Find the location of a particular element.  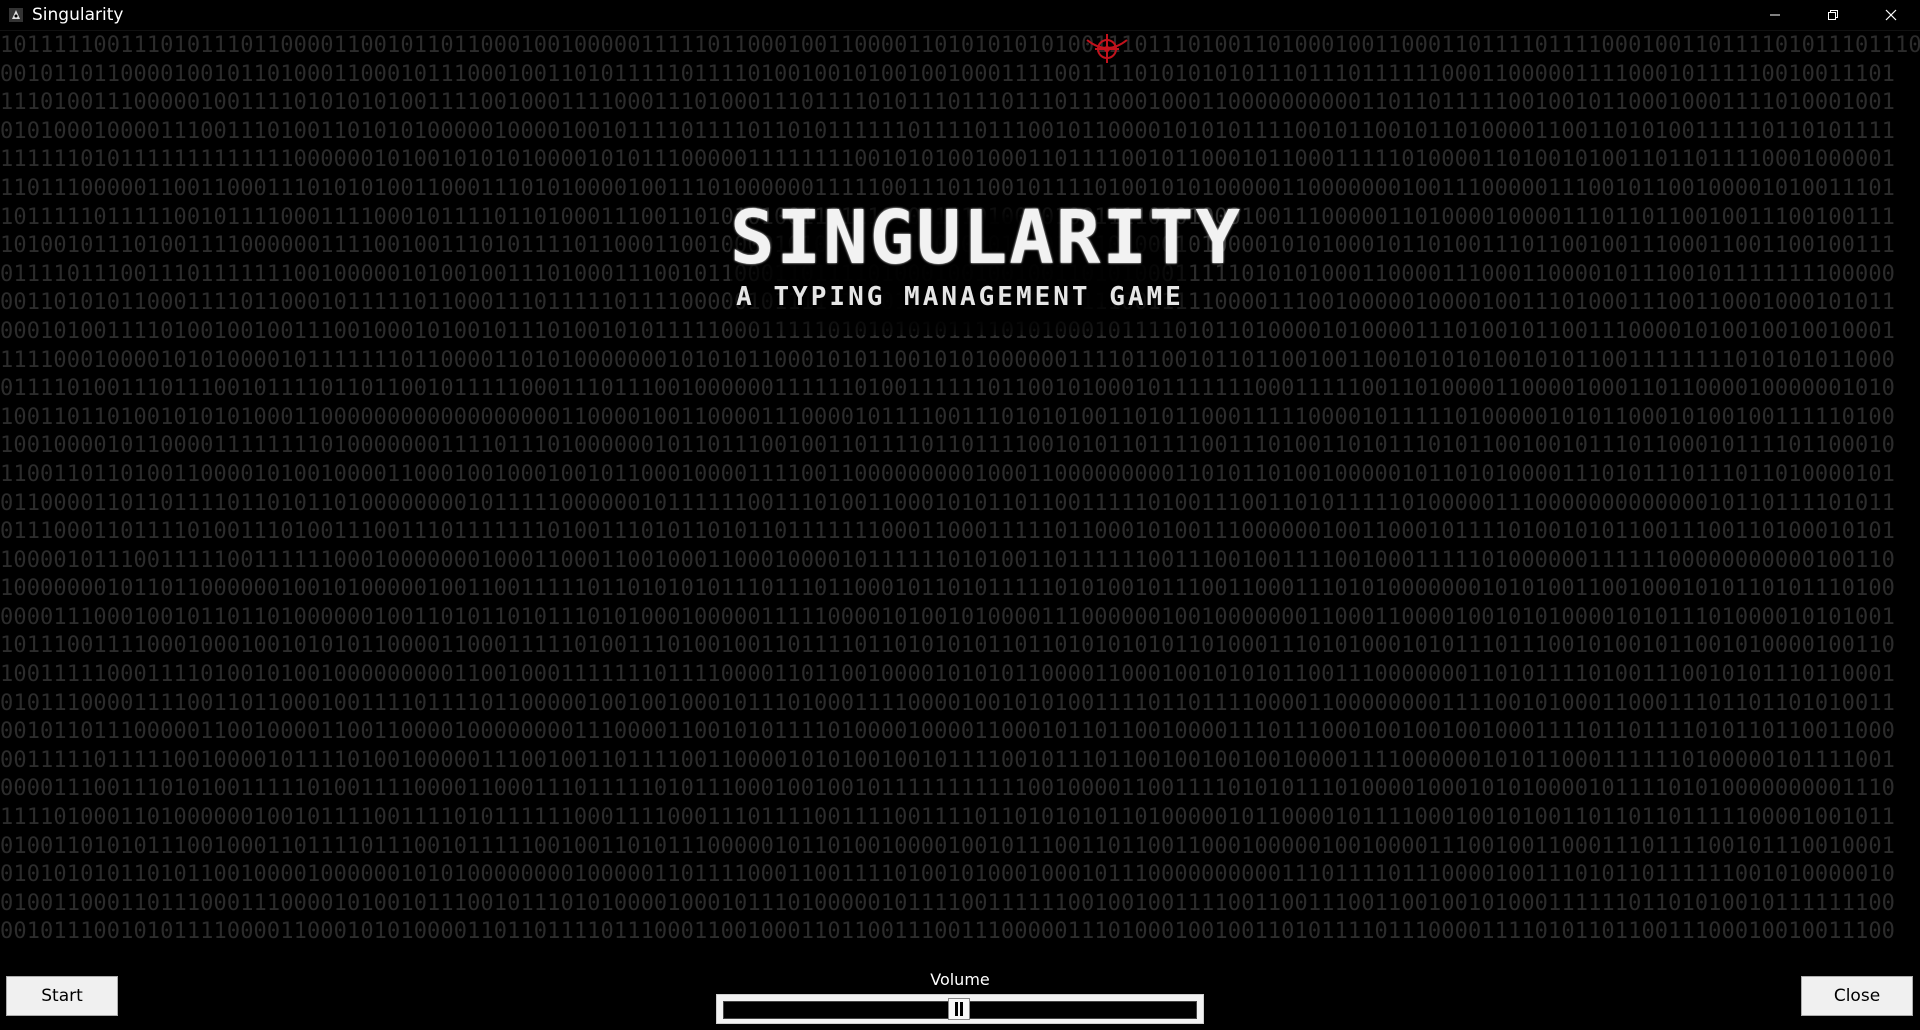

close-window-button is located at coordinates (1891, 15).